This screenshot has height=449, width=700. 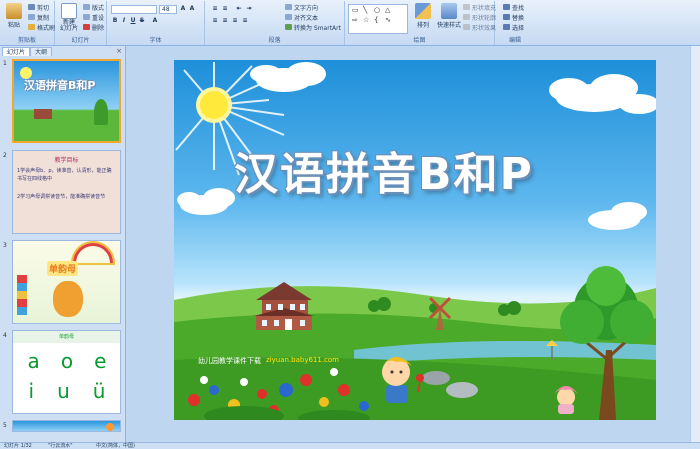 What do you see at coordinates (63, 268) in the screenshot?
I see `thumb-word: 单韵母` at bounding box center [63, 268].